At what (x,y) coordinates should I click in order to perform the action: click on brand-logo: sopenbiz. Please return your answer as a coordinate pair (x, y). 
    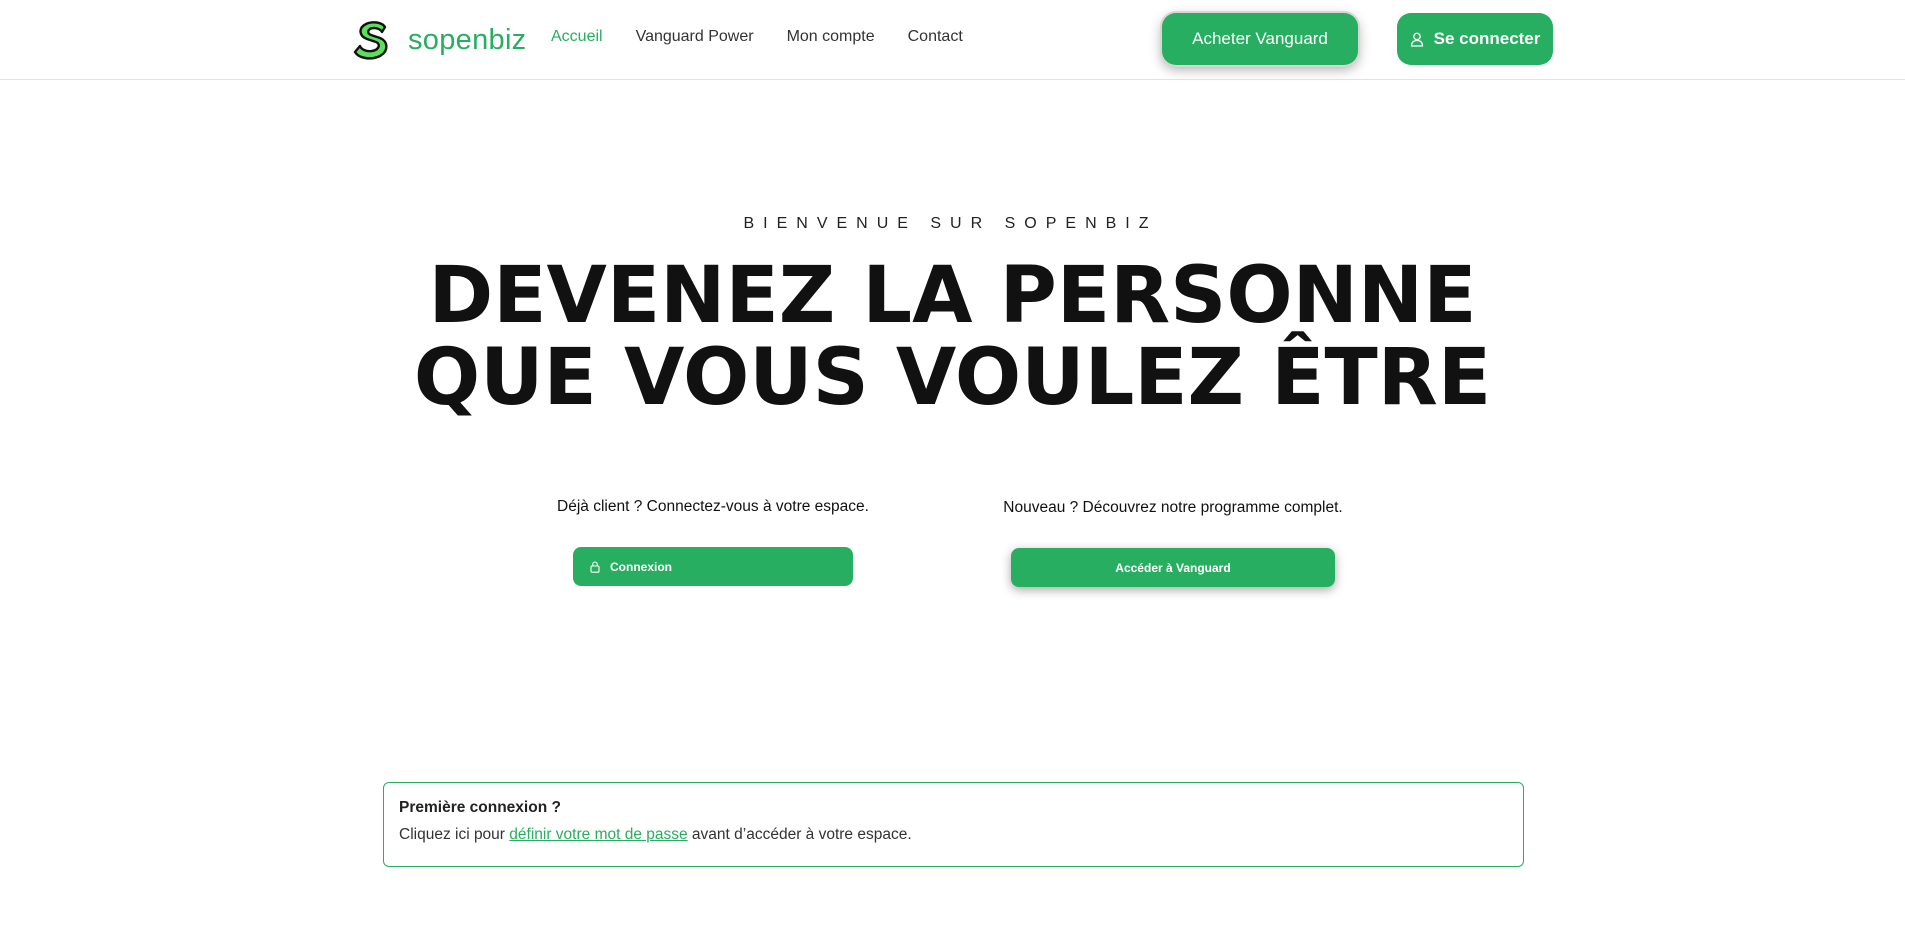
    Looking at the image, I should click on (439, 40).